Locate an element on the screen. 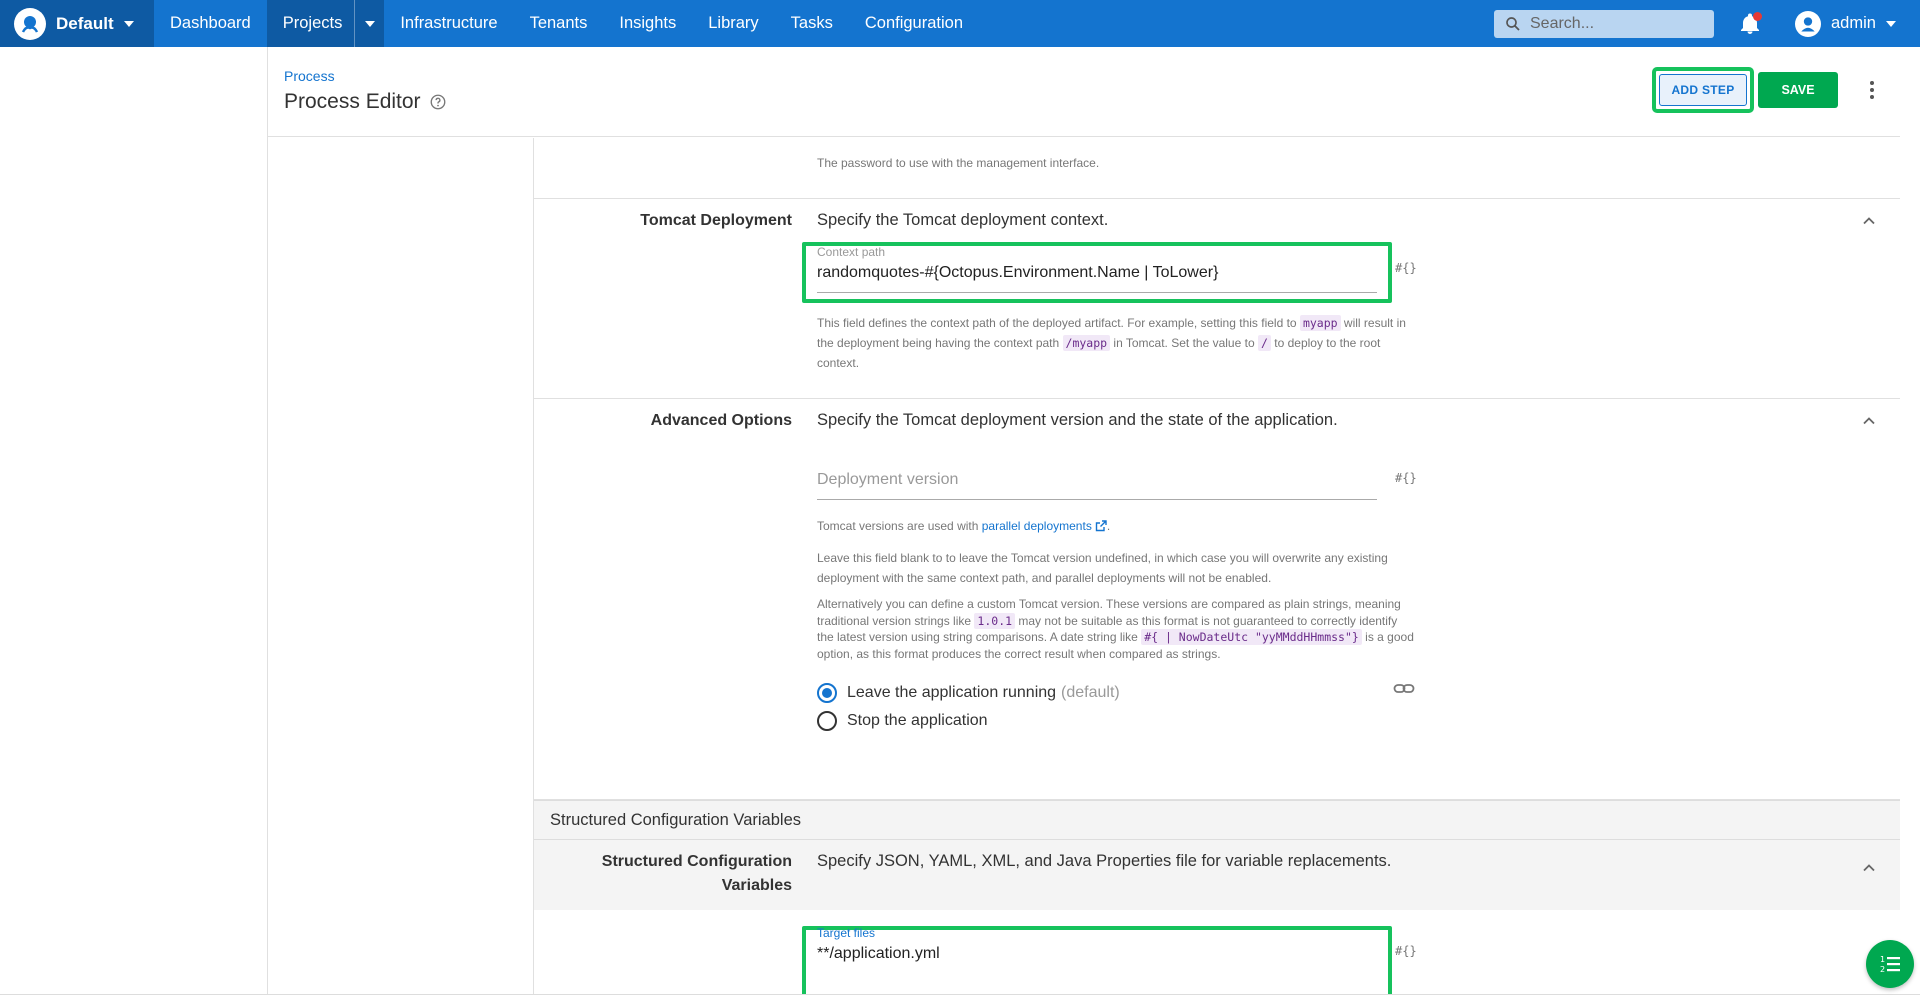  avatar is located at coordinates (1808, 23).